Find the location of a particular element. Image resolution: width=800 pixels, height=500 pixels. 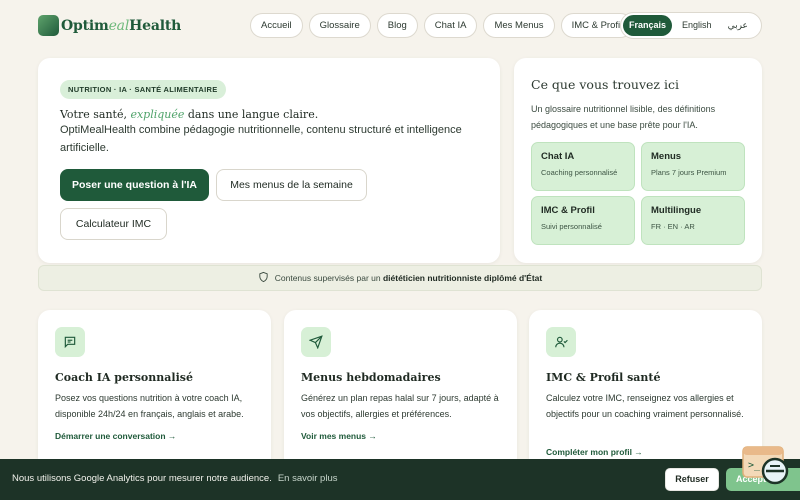

feature-title: Coach IA personnalisé is located at coordinates (124, 377).